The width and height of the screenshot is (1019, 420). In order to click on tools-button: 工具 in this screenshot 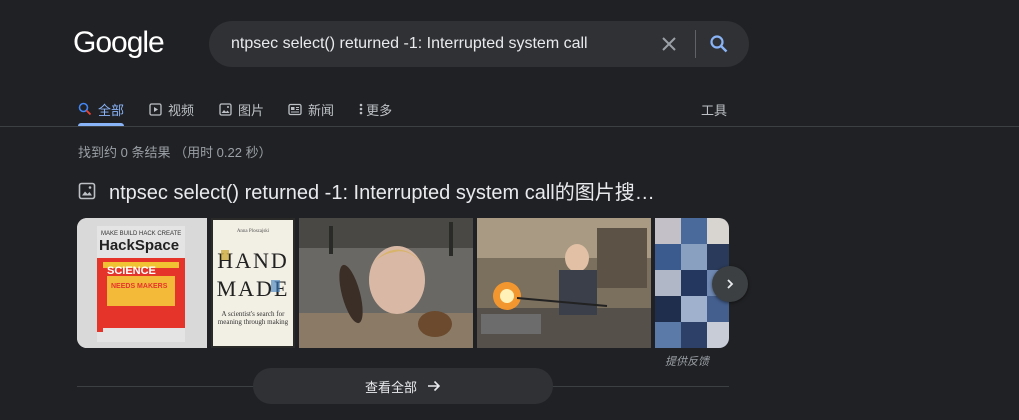, I will do `click(714, 109)`.